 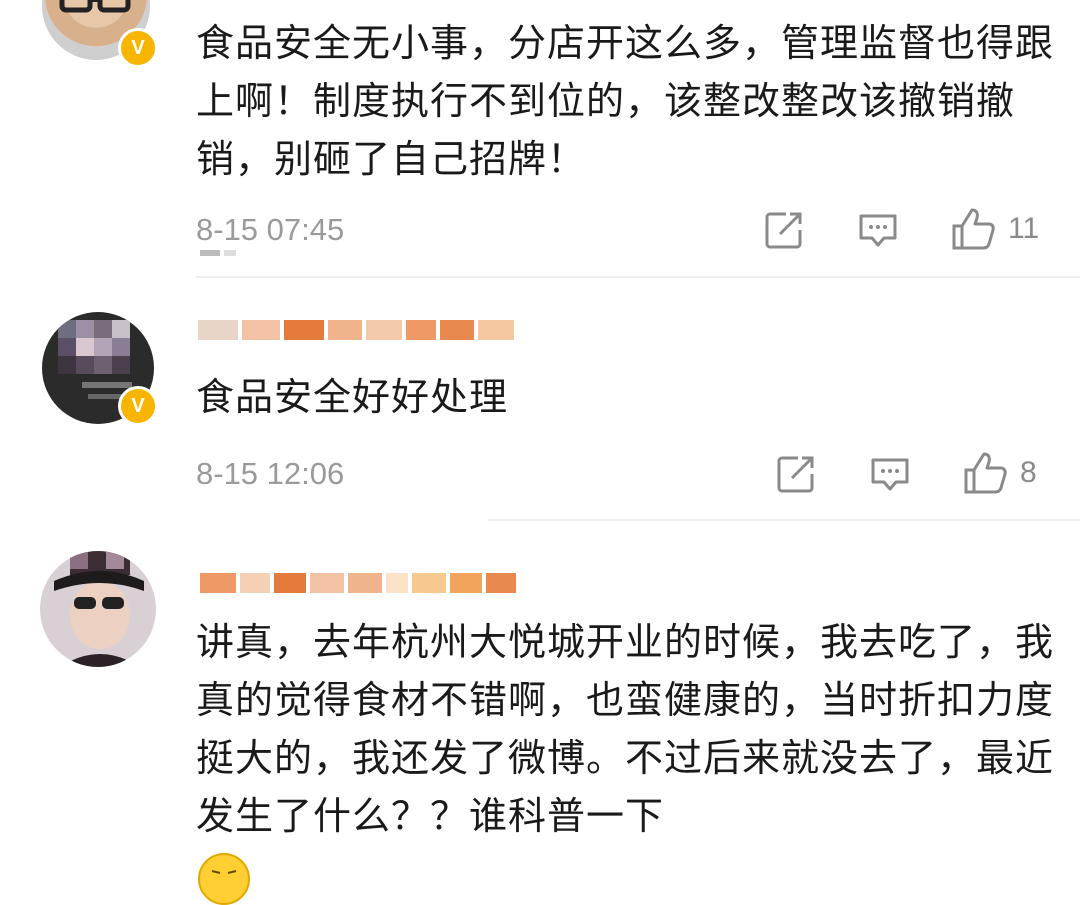 What do you see at coordinates (220, 254) in the screenshot?
I see `blurred-text` at bounding box center [220, 254].